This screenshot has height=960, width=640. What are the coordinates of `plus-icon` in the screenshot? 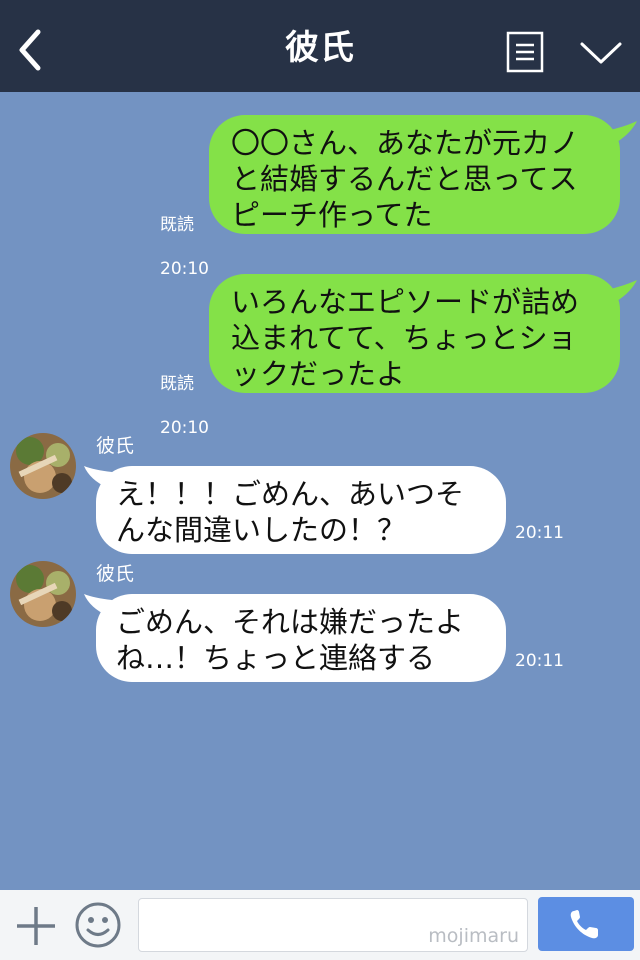 It's located at (36, 926).